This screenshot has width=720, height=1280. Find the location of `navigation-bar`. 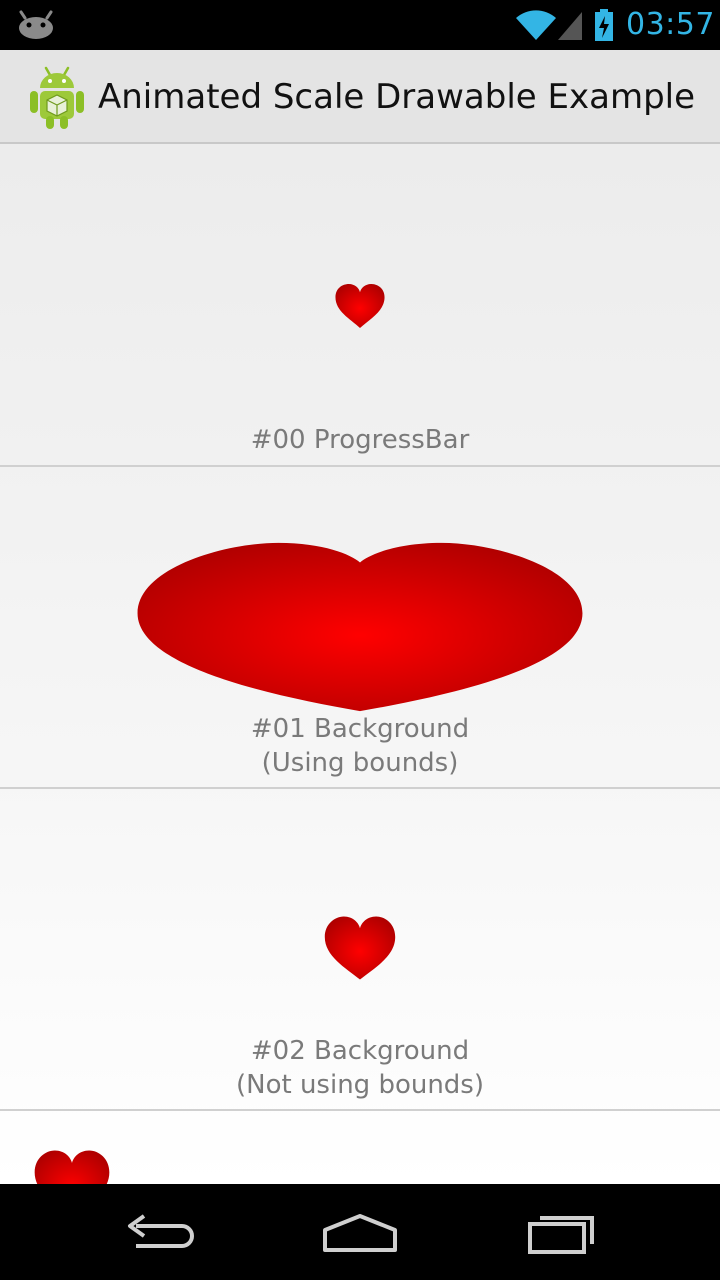

navigation-bar is located at coordinates (360, 1232).